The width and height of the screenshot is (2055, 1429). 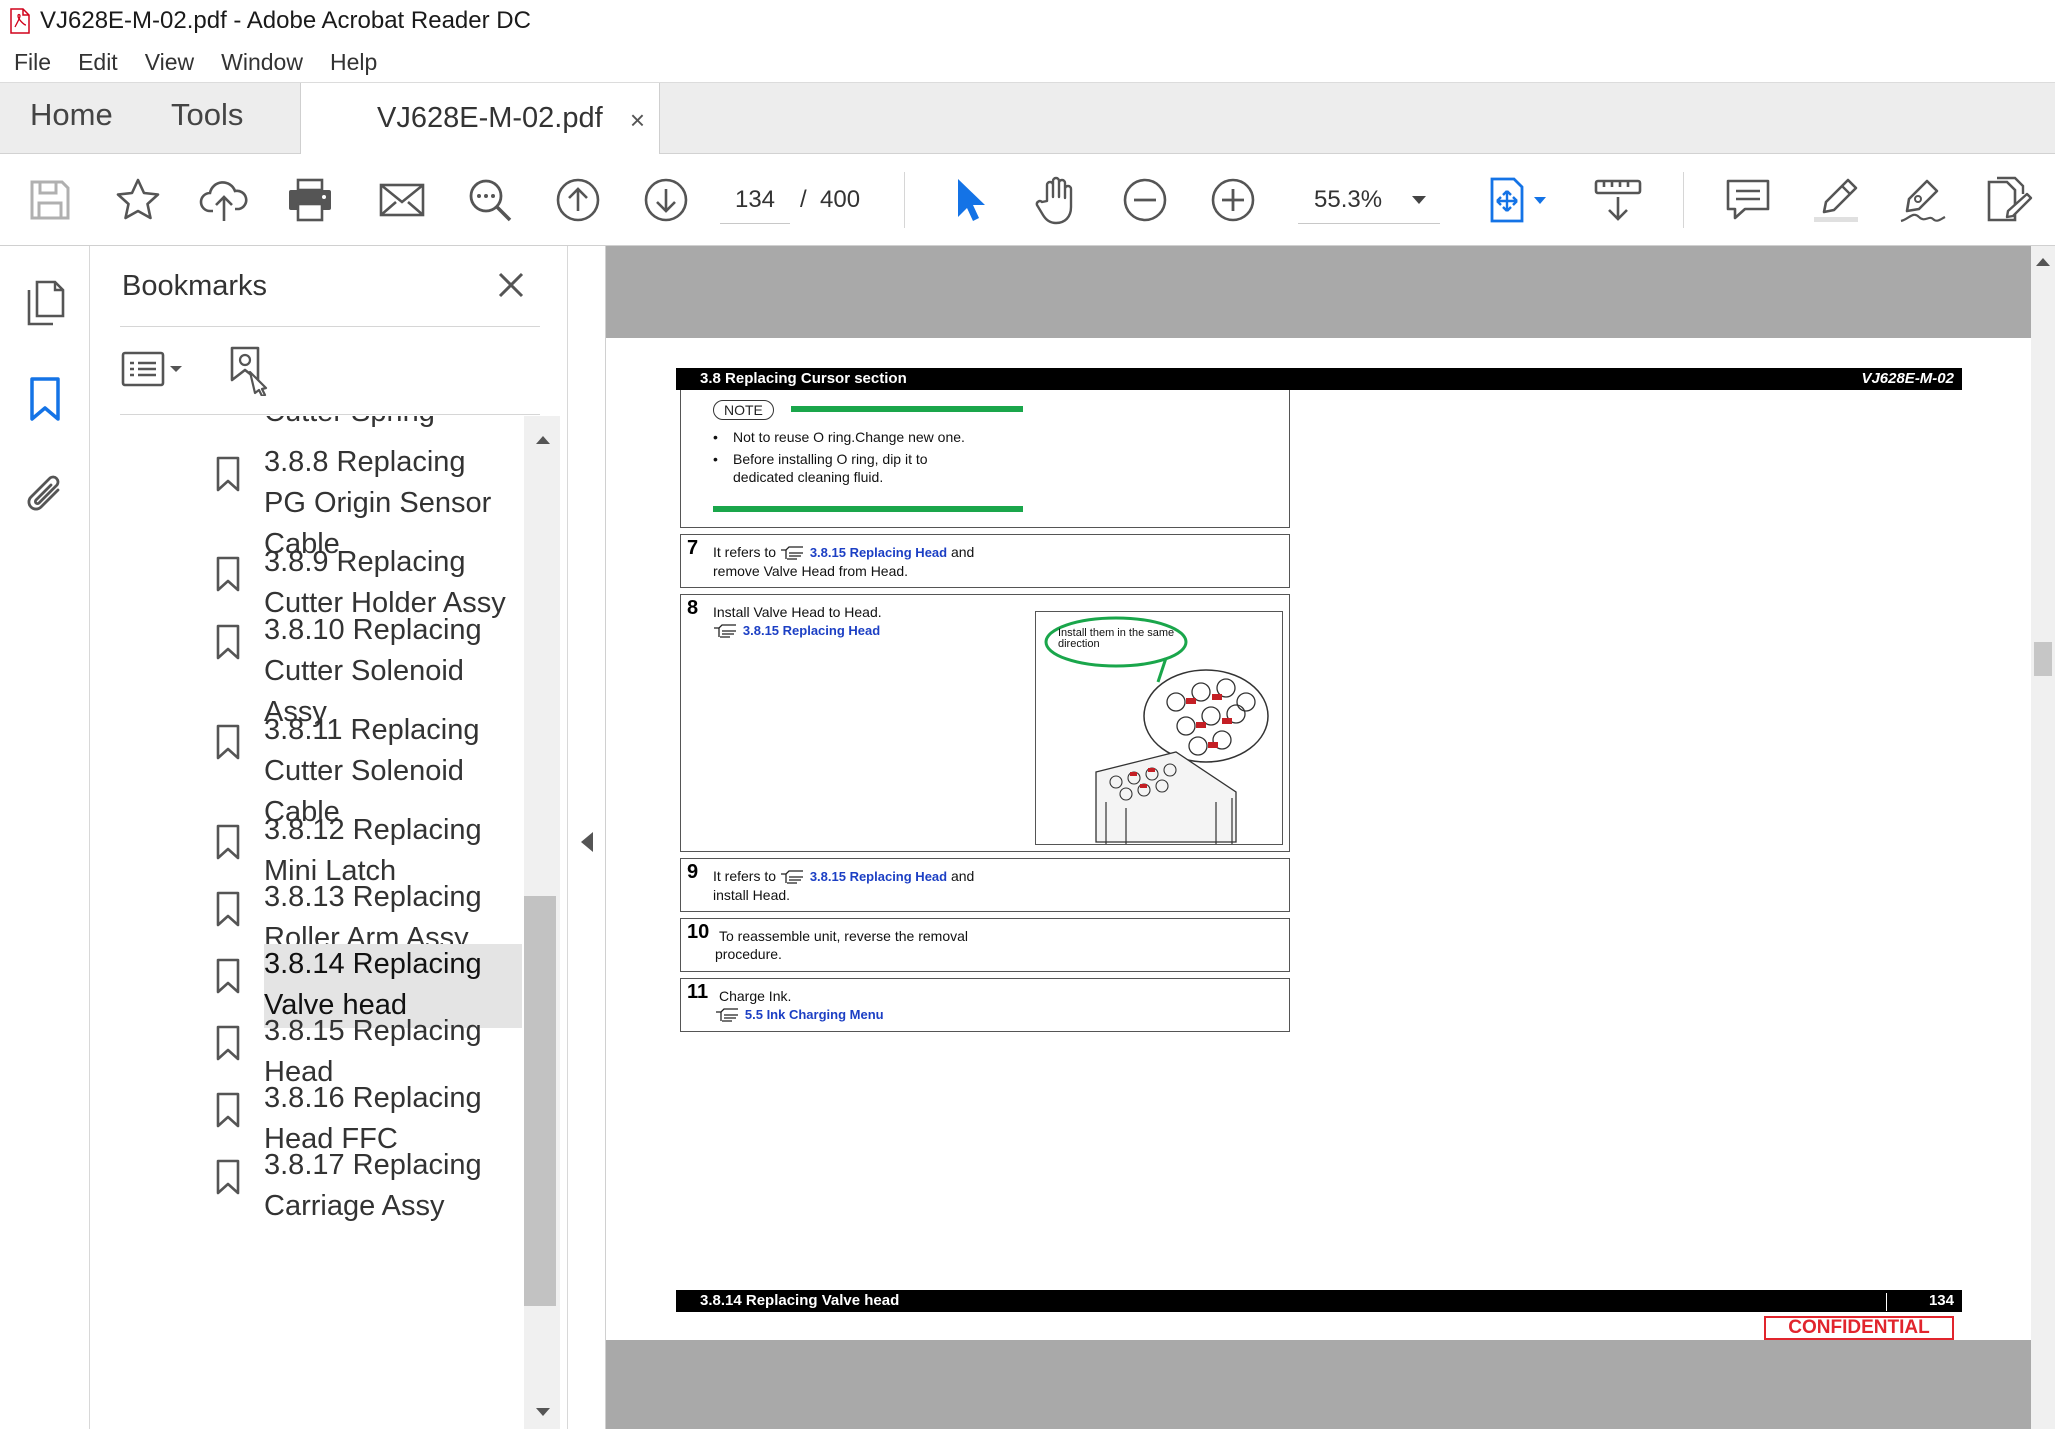 What do you see at coordinates (698, 992) in the screenshot?
I see `step-number: 11` at bounding box center [698, 992].